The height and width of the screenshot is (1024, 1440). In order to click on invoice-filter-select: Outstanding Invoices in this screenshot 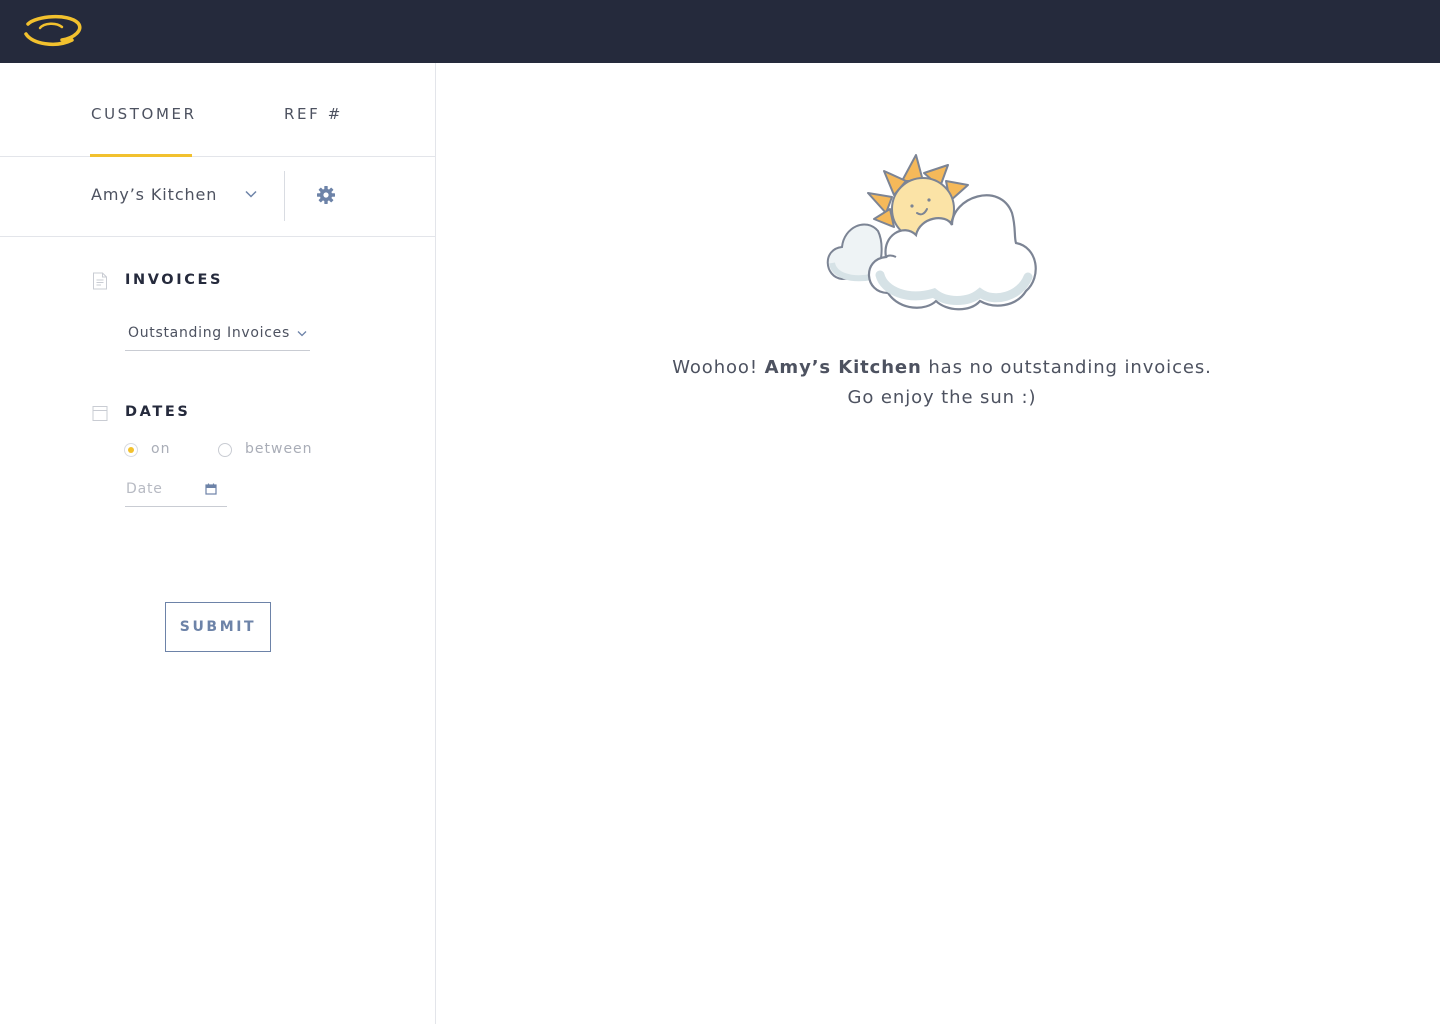, I will do `click(217, 333)`.